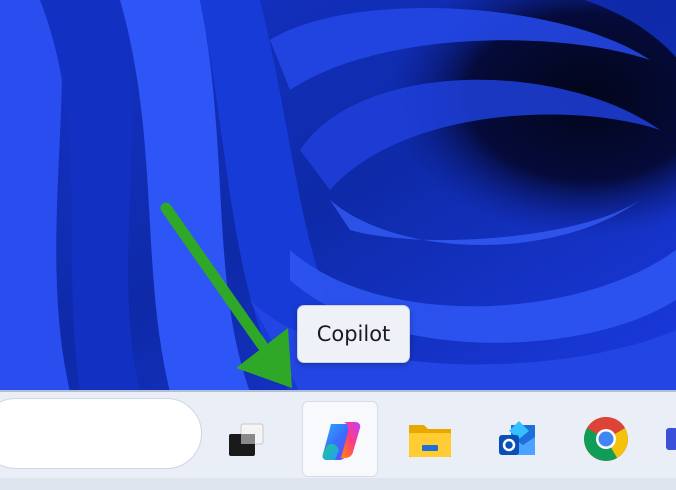 The height and width of the screenshot is (490, 676). I want to click on overflow-app-icon, so click(671, 439).